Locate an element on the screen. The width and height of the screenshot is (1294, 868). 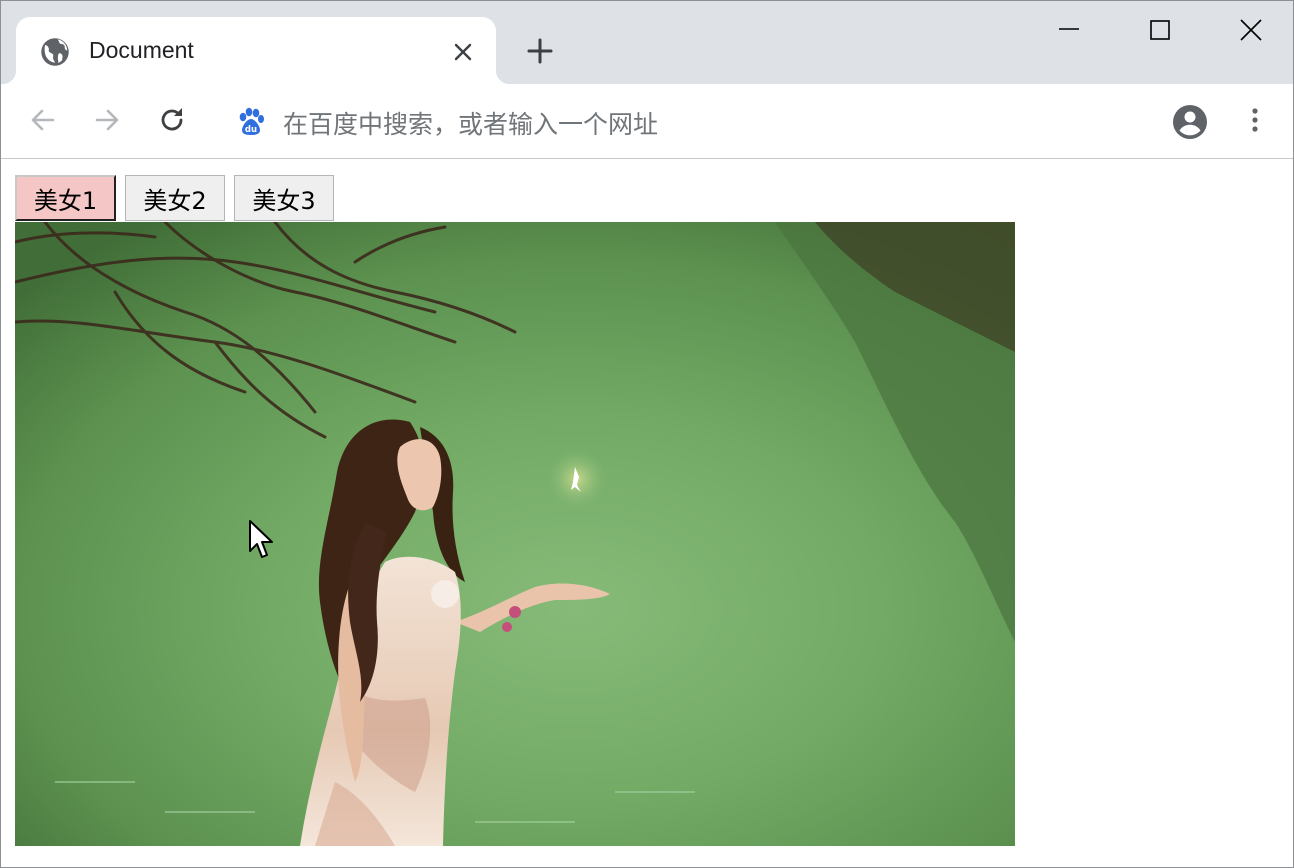
svg-text: du is located at coordinates (251, 130).